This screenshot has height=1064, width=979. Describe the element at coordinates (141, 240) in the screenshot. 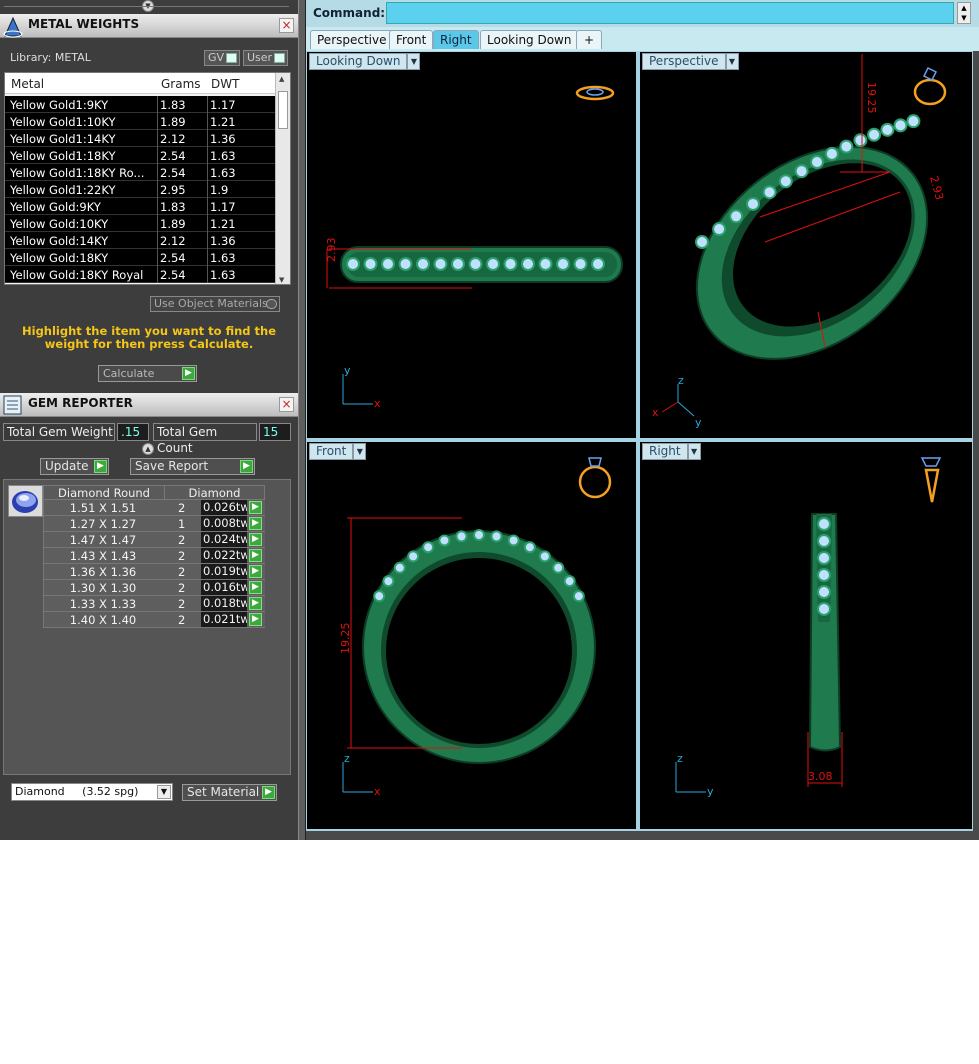

I see `table-row: Yellow Gold:14KY 2.12 1.36` at that location.